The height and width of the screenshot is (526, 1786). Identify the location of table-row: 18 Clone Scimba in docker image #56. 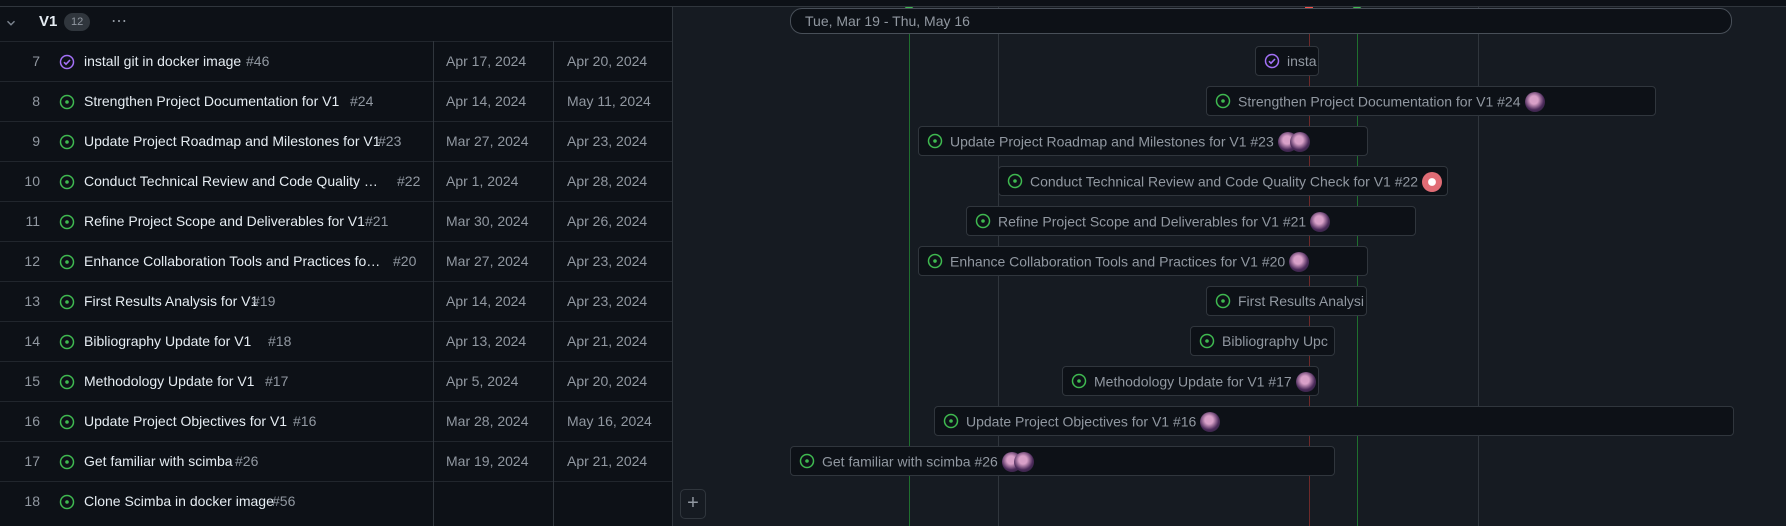
(336, 501).